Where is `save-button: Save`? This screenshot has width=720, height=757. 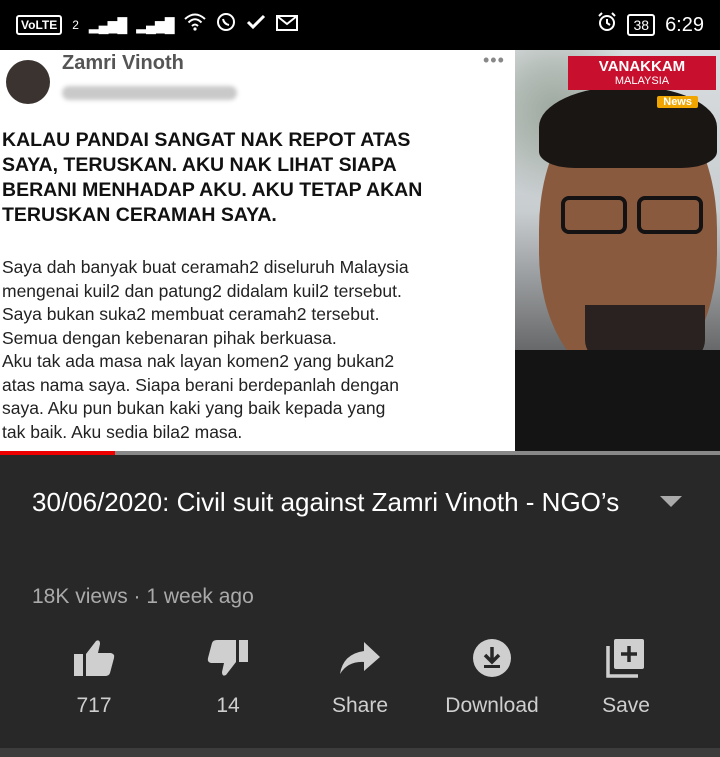 save-button: Save is located at coordinates (626, 673).